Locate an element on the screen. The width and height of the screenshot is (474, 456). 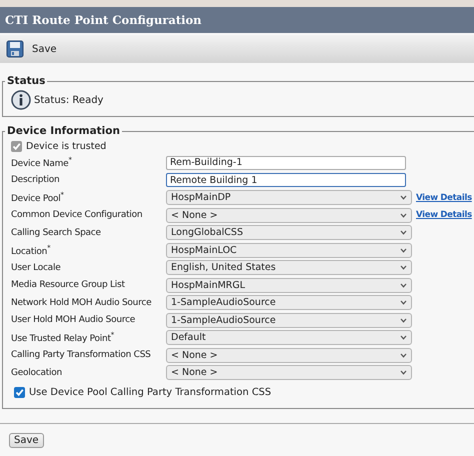
field-label: Geolocation is located at coordinates (37, 373).